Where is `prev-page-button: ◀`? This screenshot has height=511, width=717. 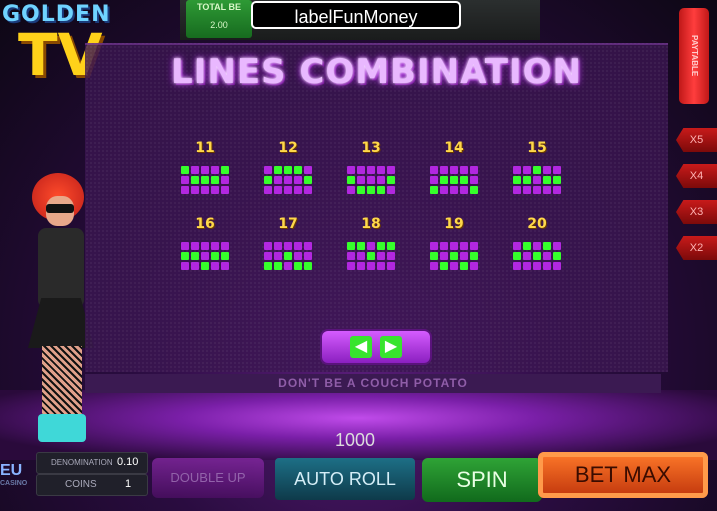
prev-page-button: ◀ is located at coordinates (361, 347).